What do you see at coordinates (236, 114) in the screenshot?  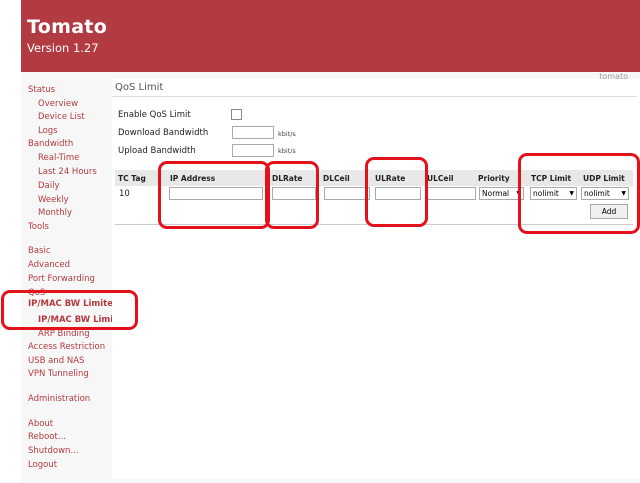 I see `enable-qos-checkbox` at bounding box center [236, 114].